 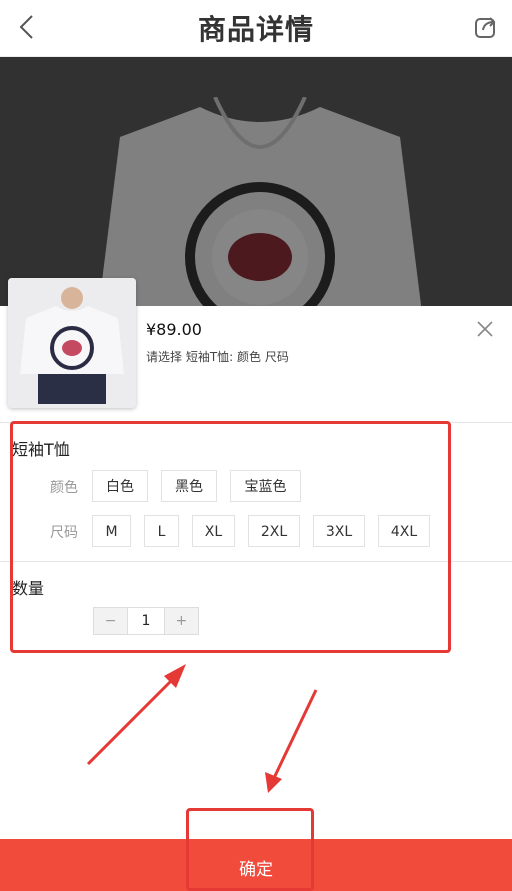 I want to click on share-icon, so click(x=486, y=26).